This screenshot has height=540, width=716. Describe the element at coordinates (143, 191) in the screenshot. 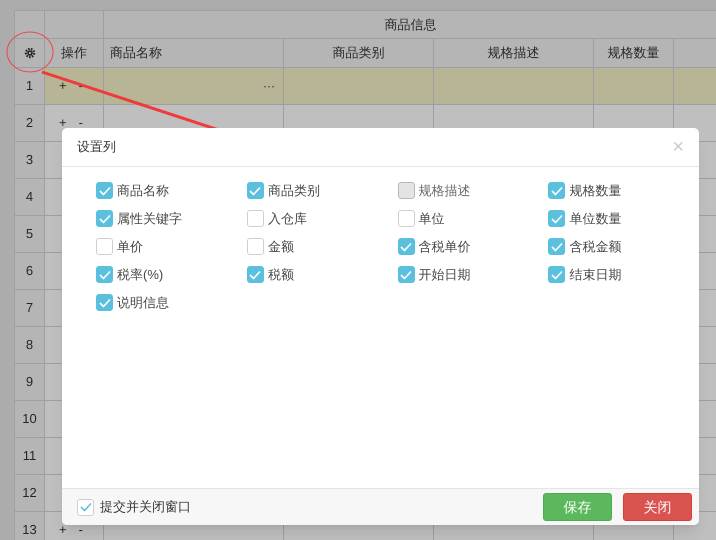

I see `option-label: 商品名称` at that location.